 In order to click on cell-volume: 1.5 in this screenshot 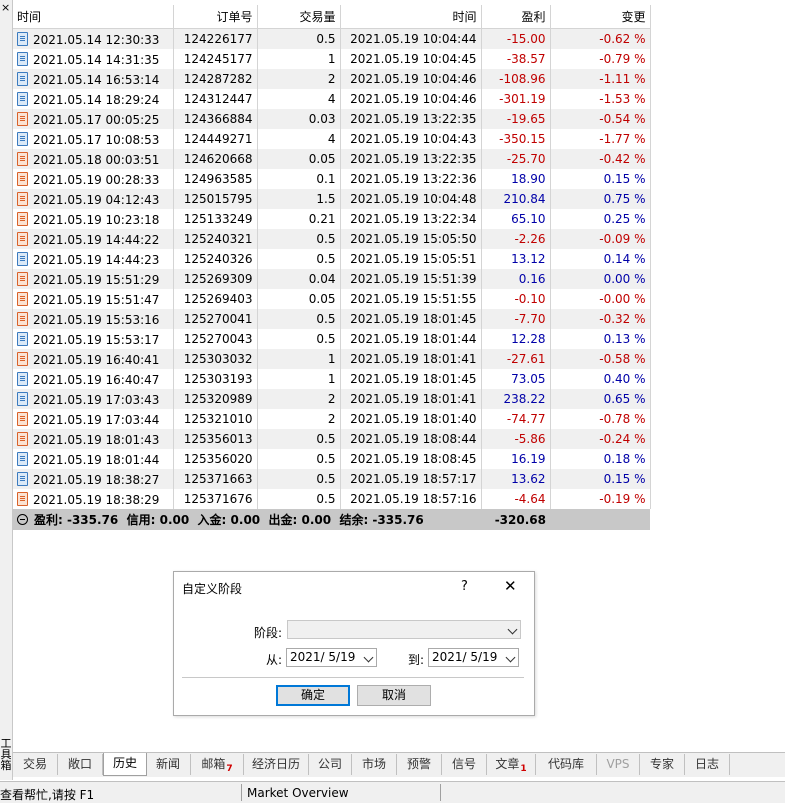, I will do `click(299, 199)`.